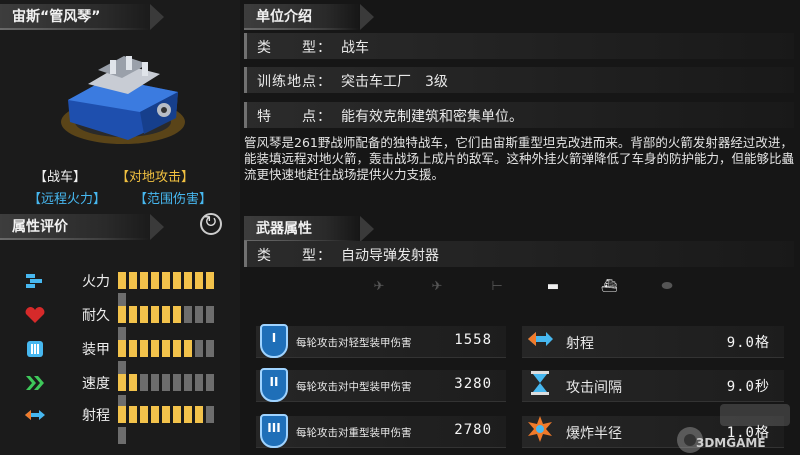  What do you see at coordinates (354, 433) in the screenshot?
I see `damage-stat-label: 每轮攻击对重型装甲伤害` at bounding box center [354, 433].